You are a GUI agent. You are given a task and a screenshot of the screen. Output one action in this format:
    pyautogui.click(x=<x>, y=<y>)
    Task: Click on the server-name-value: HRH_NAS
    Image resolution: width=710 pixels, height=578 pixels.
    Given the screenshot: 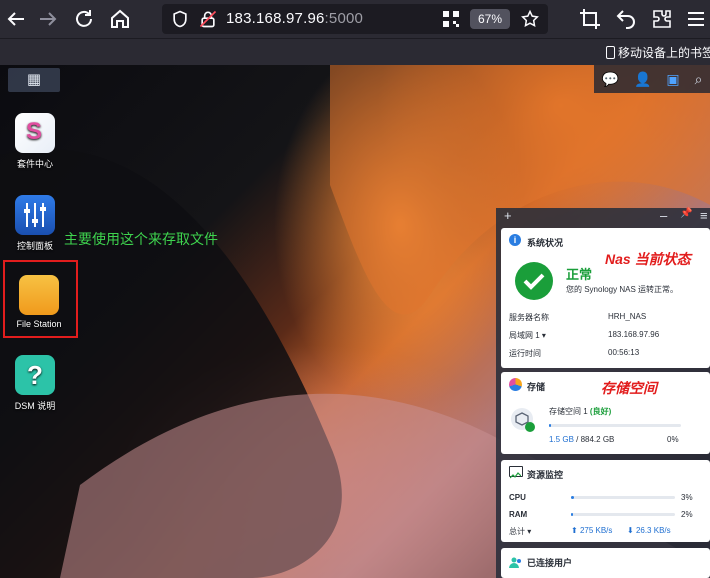 What is the action you would take?
    pyautogui.click(x=627, y=316)
    